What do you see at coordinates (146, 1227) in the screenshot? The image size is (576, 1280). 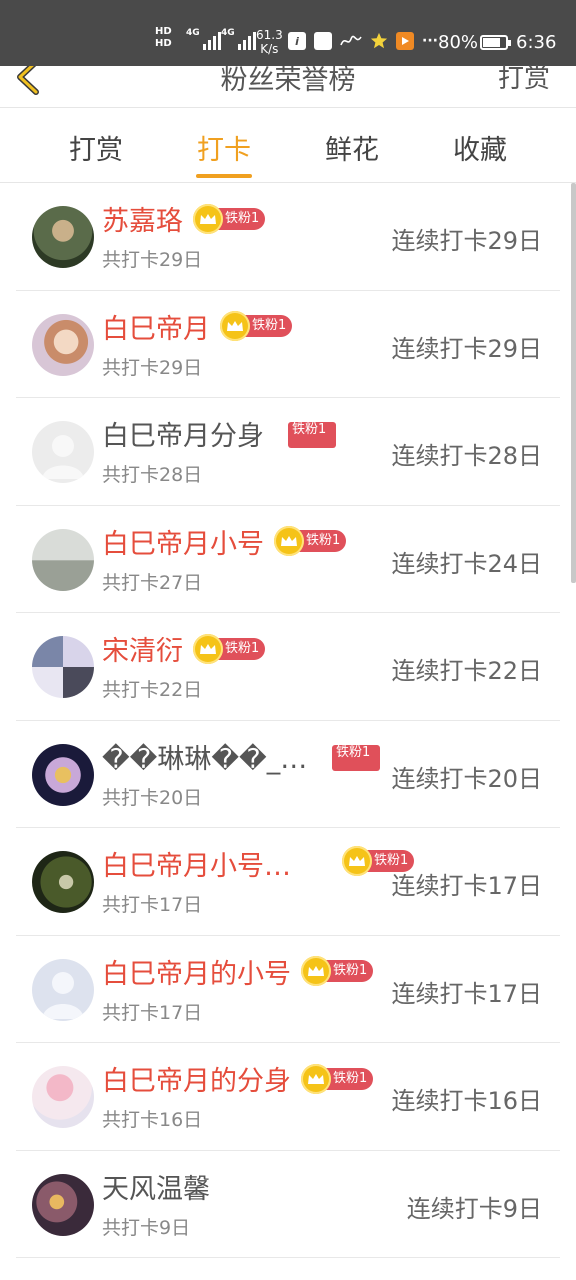 I see `total-checkins: 共打卡9日` at bounding box center [146, 1227].